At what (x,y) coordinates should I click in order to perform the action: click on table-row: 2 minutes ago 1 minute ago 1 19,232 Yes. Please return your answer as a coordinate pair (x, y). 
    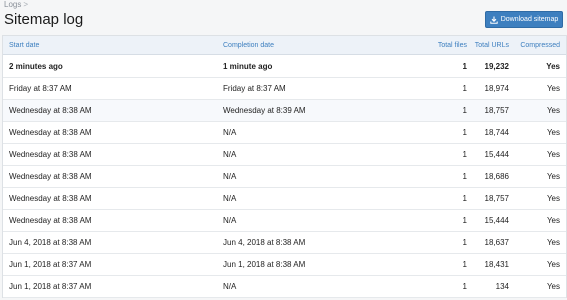
    Looking at the image, I should click on (284, 66).